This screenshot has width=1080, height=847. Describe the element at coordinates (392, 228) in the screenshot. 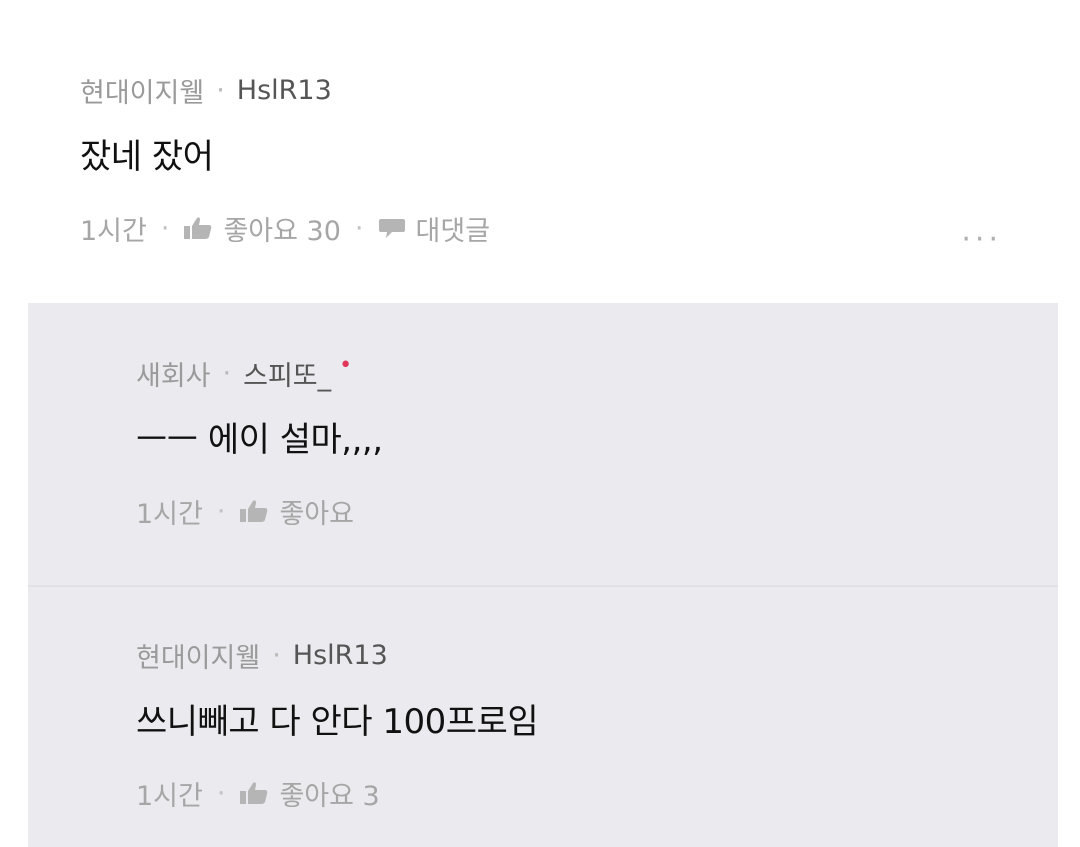

I see `speech-bubble-icon` at that location.